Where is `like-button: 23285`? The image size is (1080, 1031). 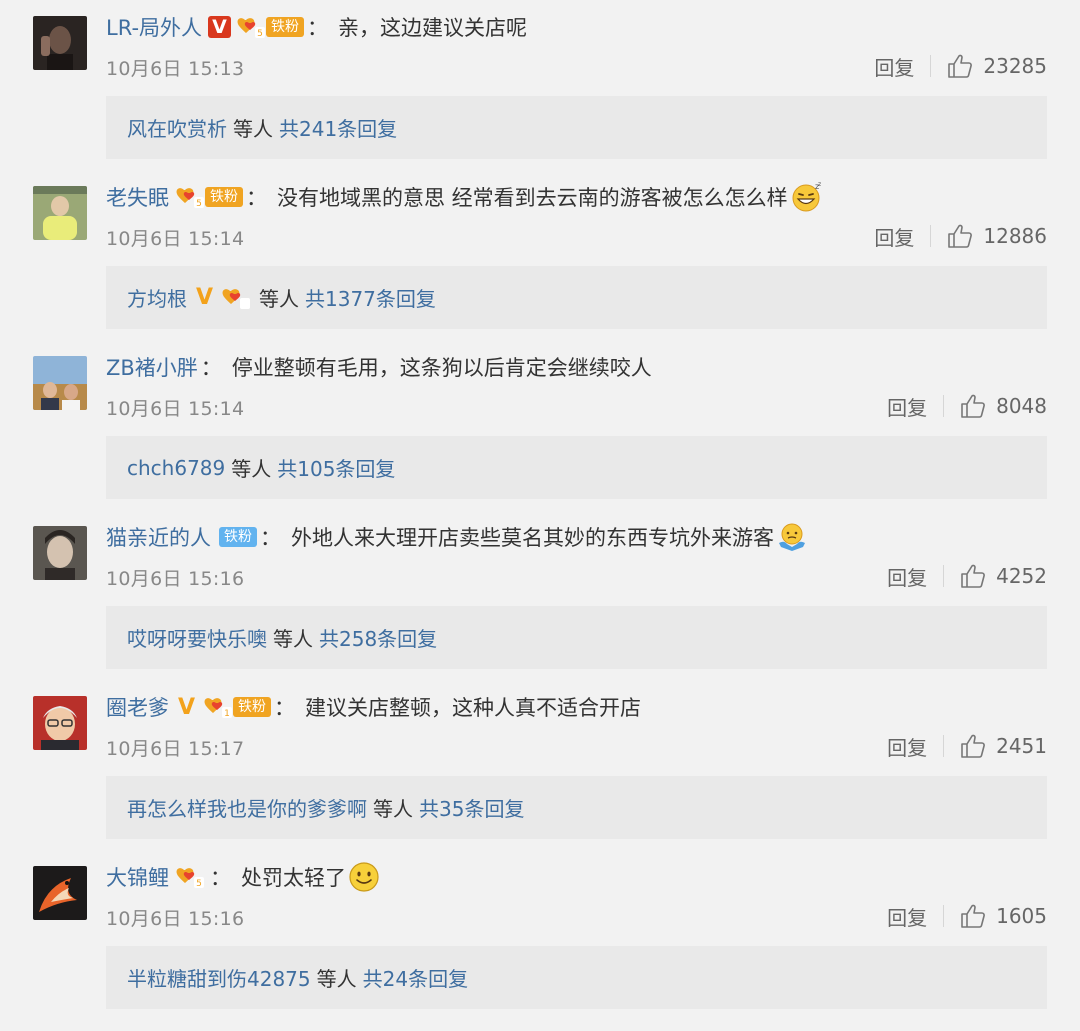
like-button: 23285 is located at coordinates (997, 66).